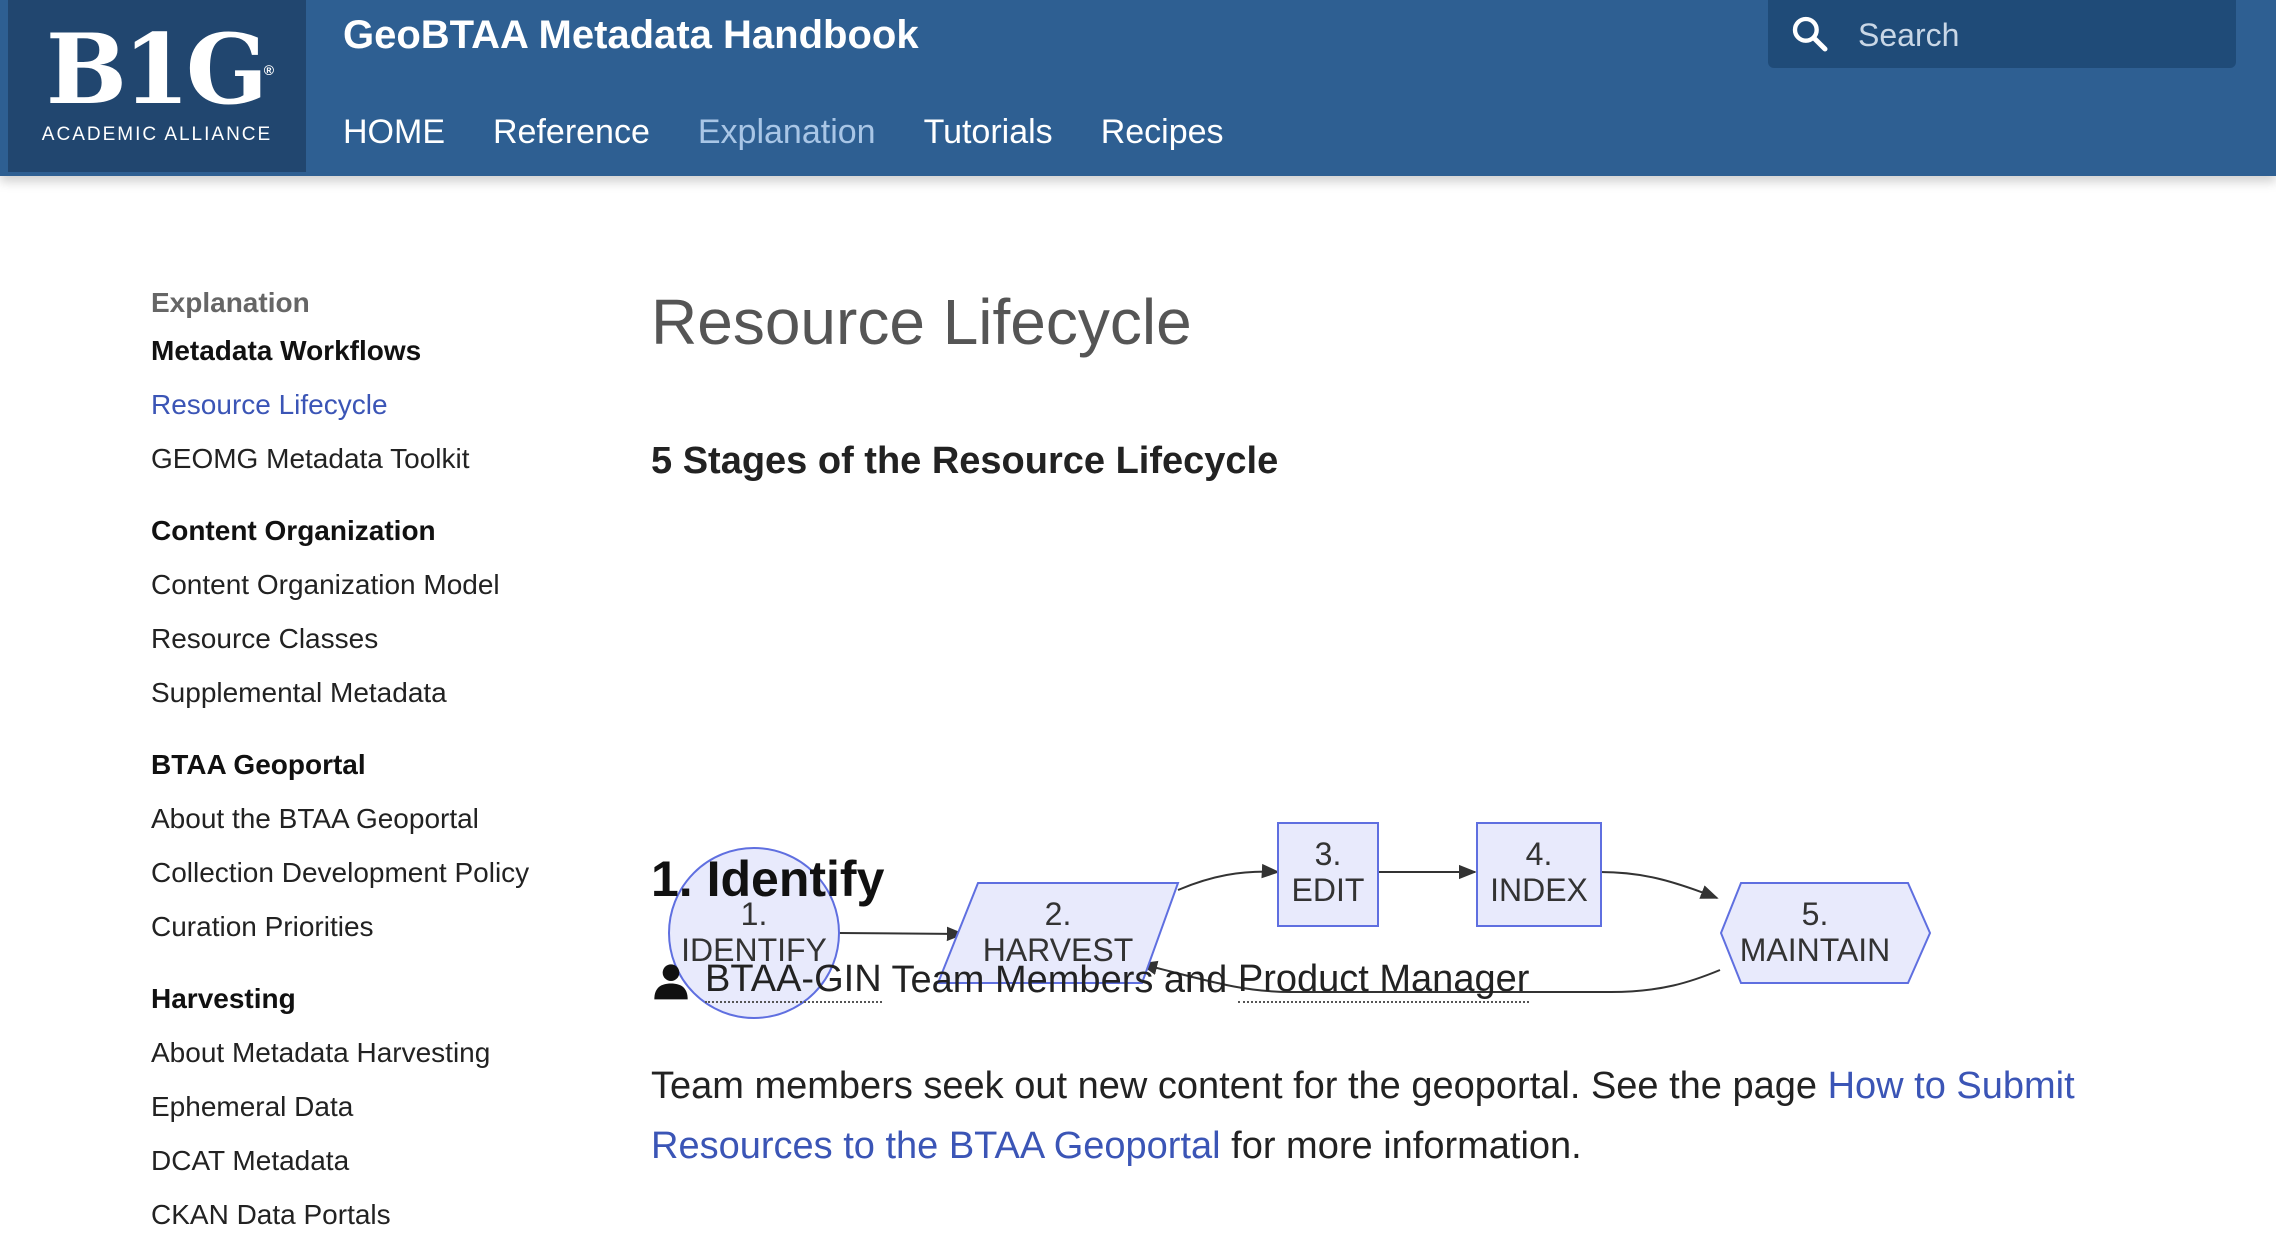 The width and height of the screenshot is (2276, 1252). I want to click on diagram-heading: 5 Stages of the Resource Lifecycle, so click(965, 461).